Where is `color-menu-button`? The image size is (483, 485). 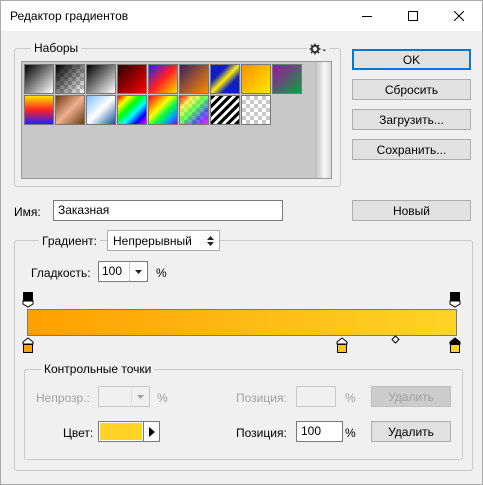
color-menu-button is located at coordinates (151, 431).